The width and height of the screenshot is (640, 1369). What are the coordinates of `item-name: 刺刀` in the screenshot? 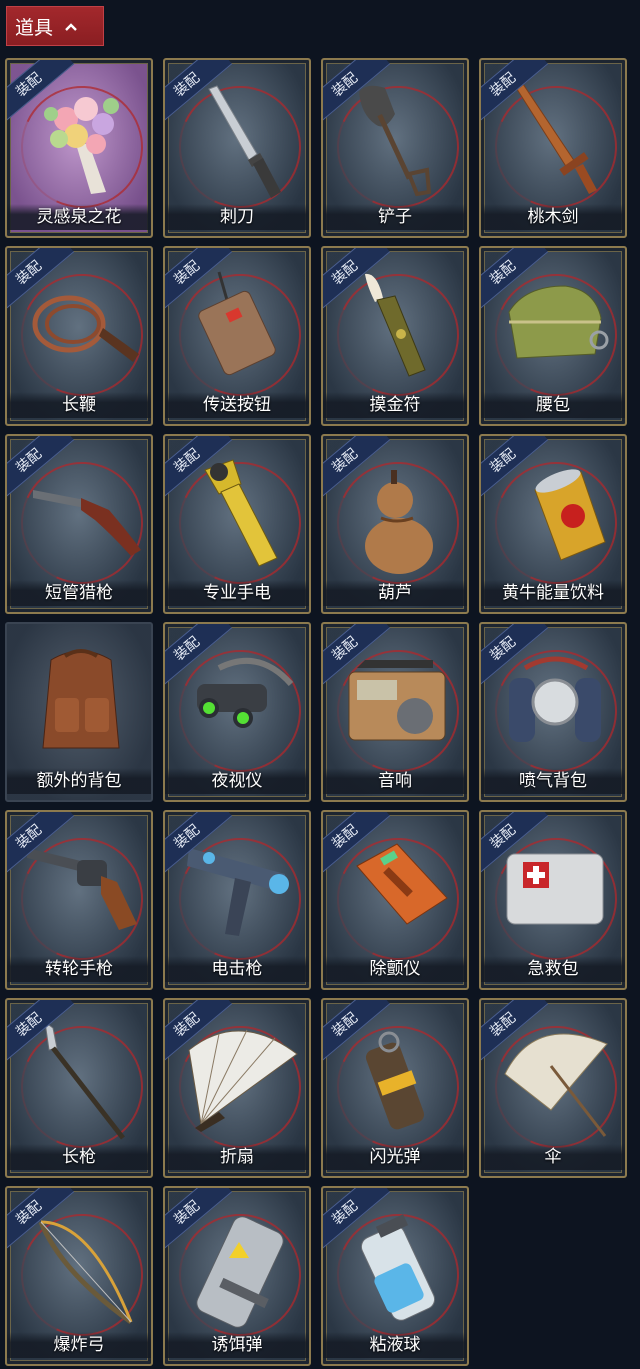 It's located at (237, 217).